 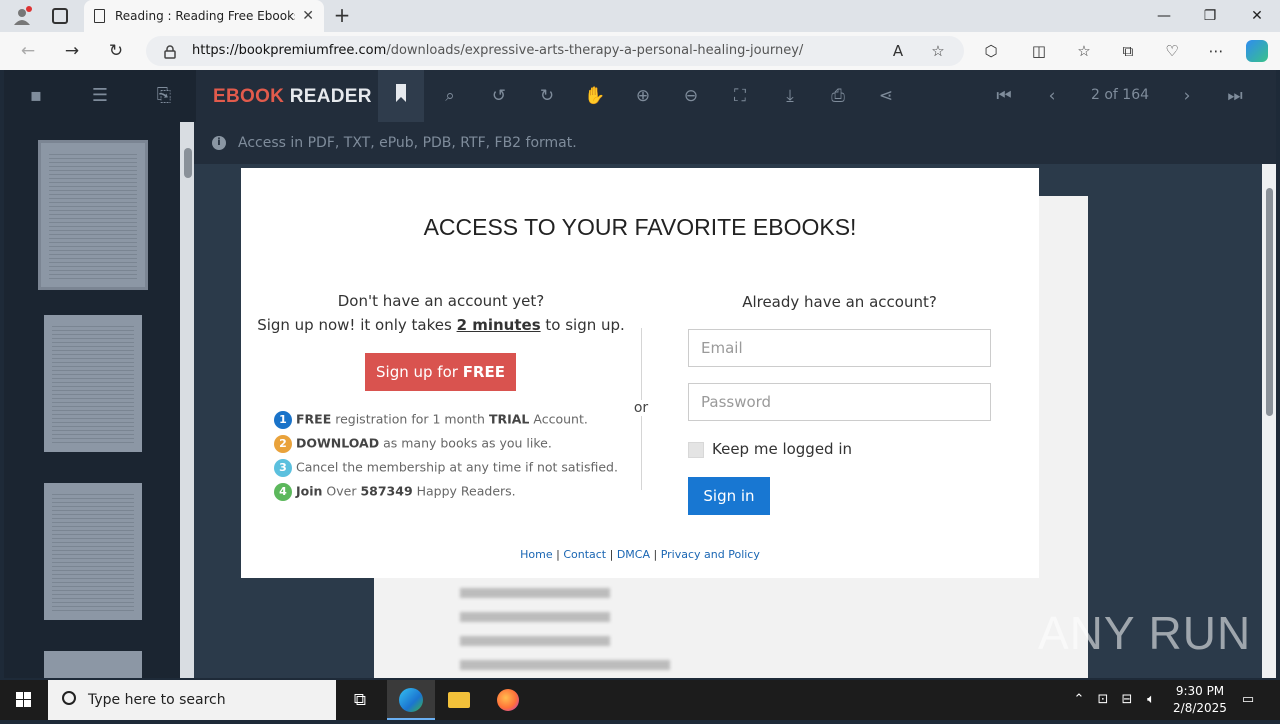 I want to click on forward-button: →, so click(x=72, y=51).